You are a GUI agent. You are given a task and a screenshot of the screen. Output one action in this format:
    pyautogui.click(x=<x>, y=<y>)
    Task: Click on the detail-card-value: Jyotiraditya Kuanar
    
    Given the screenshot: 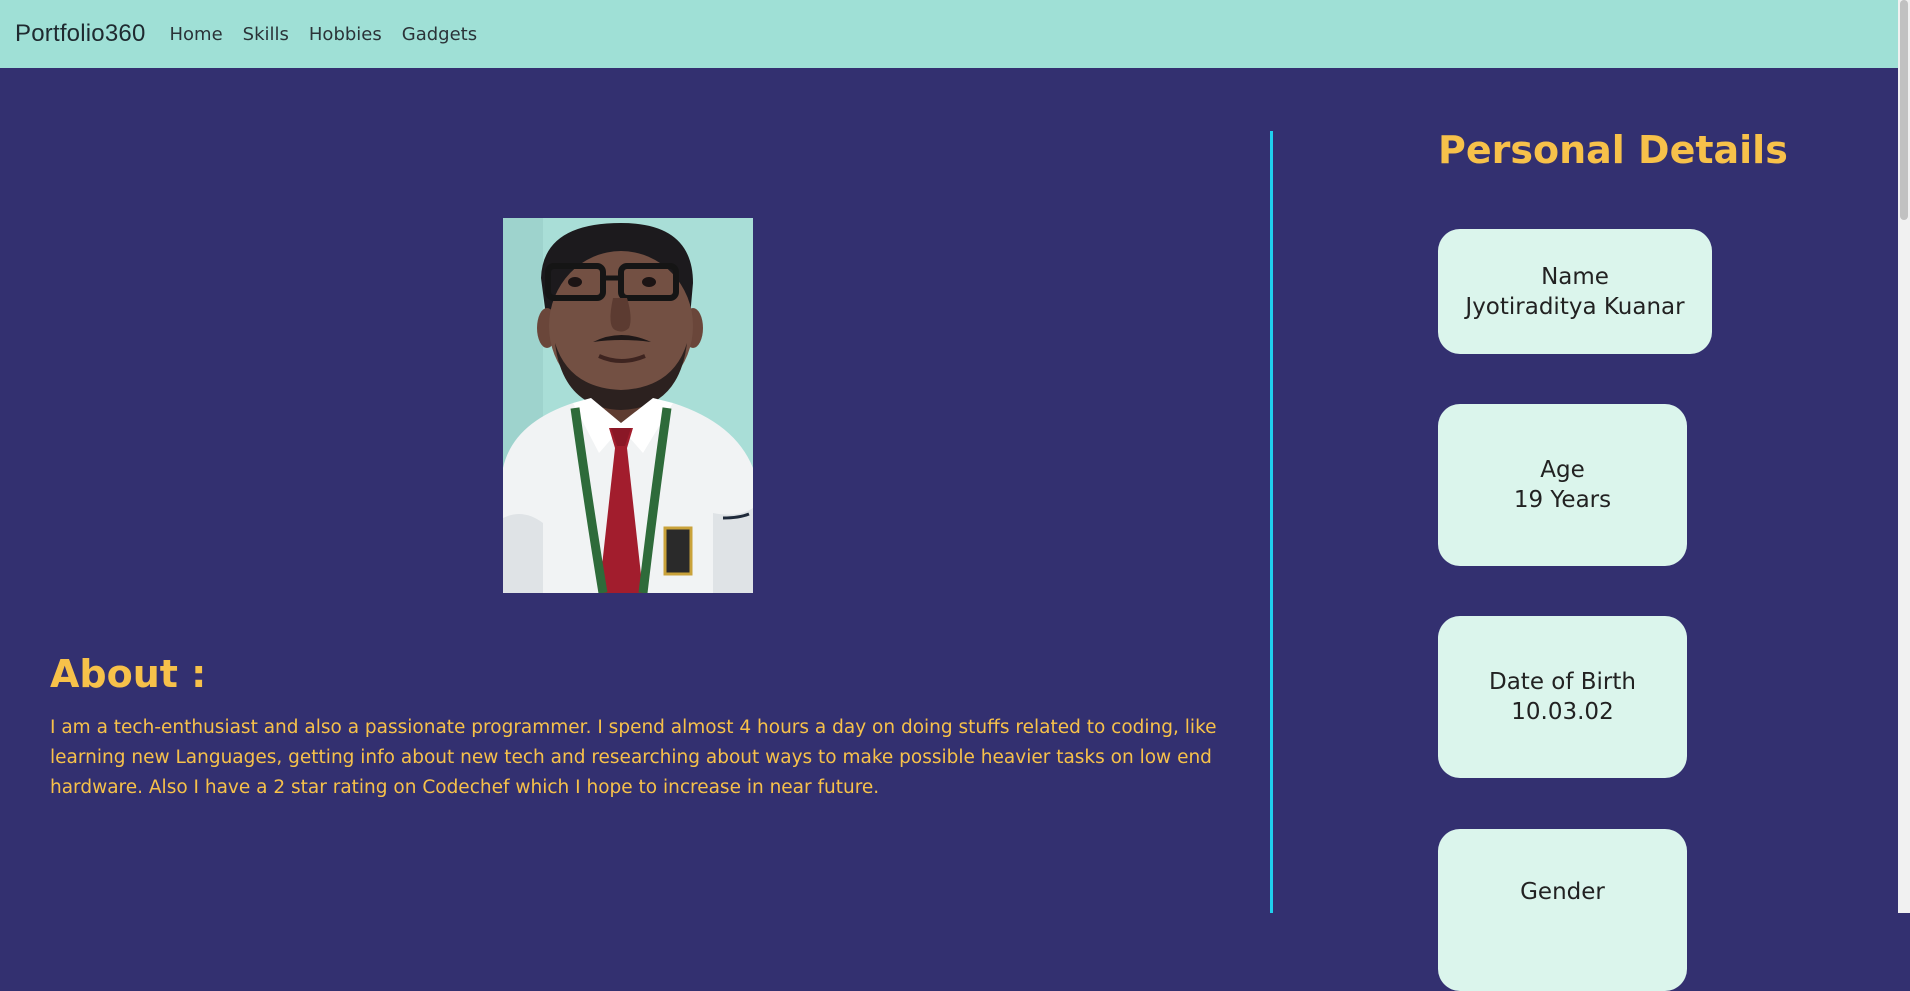 What is the action you would take?
    pyautogui.click(x=1575, y=306)
    